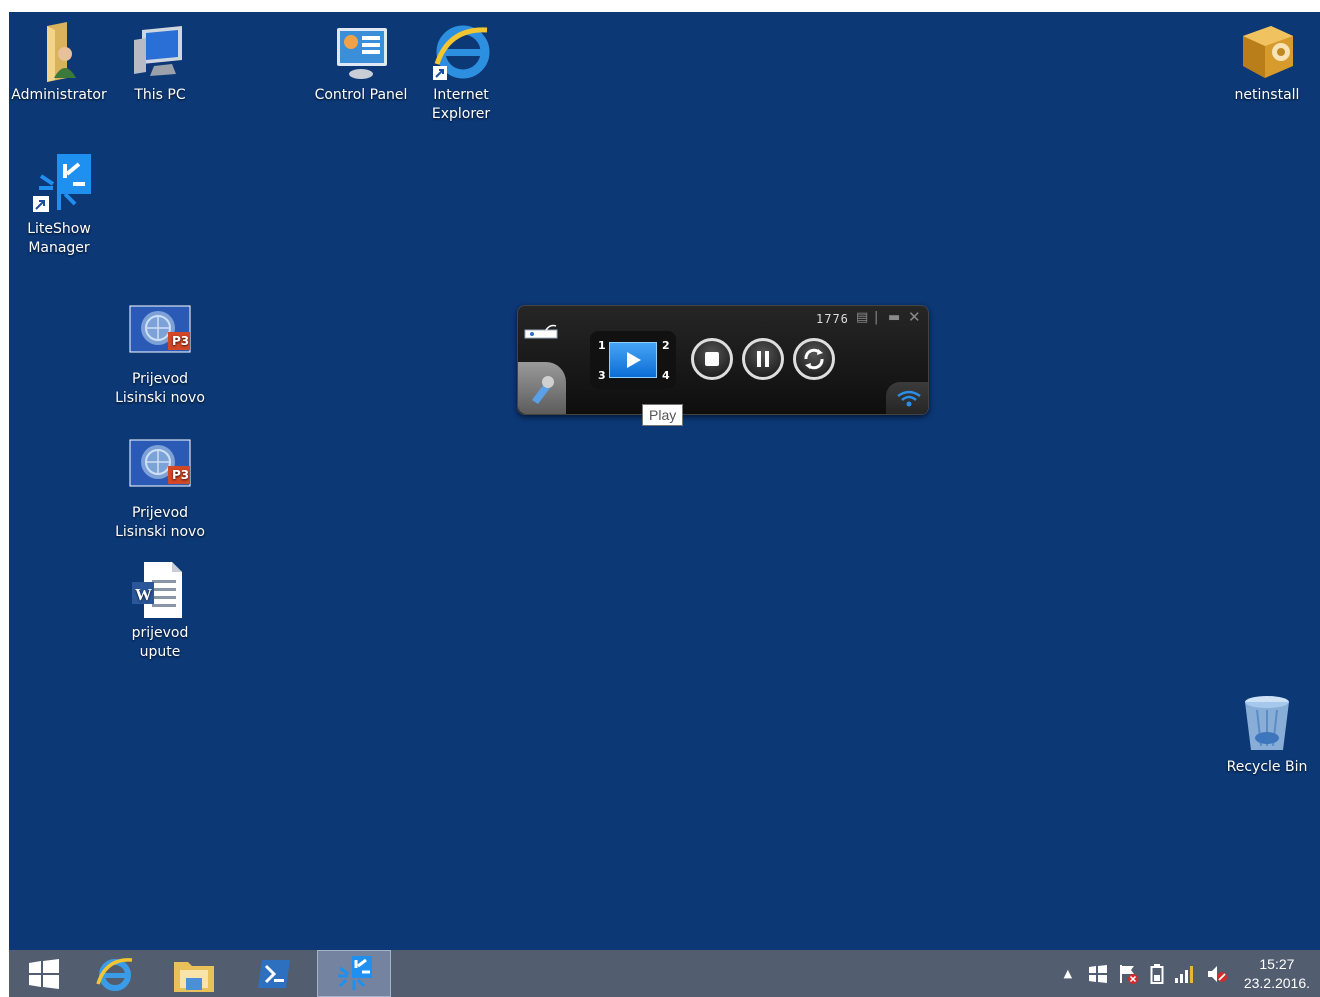 This screenshot has height=997, width=1320. I want to click on pause-button, so click(763, 359).